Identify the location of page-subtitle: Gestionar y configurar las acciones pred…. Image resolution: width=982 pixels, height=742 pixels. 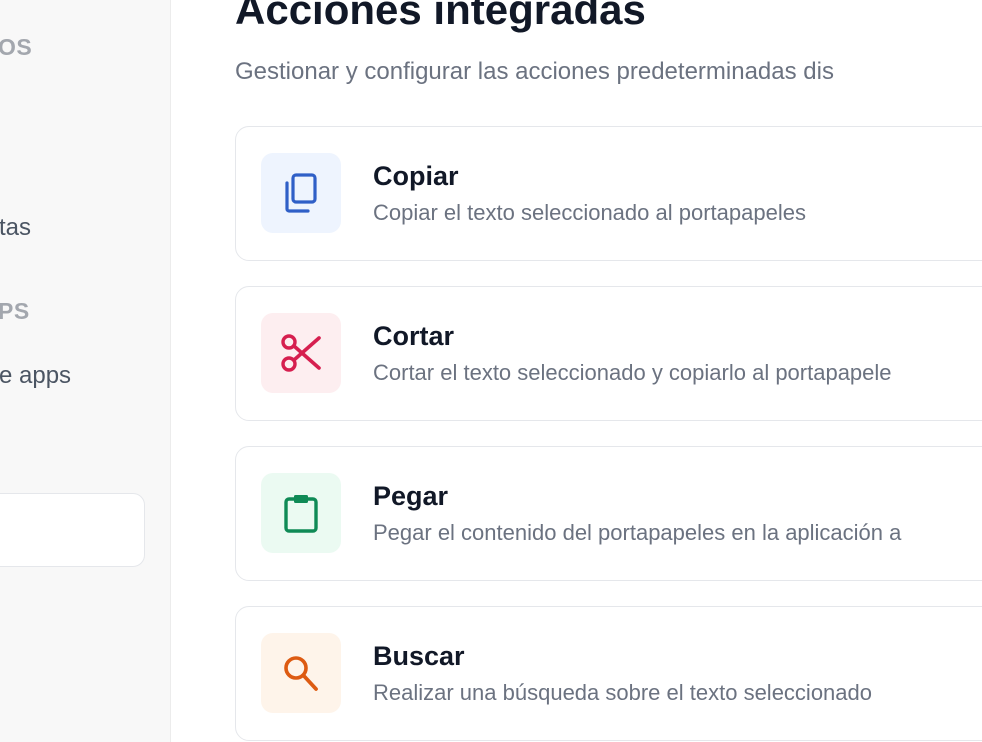
(534, 71).